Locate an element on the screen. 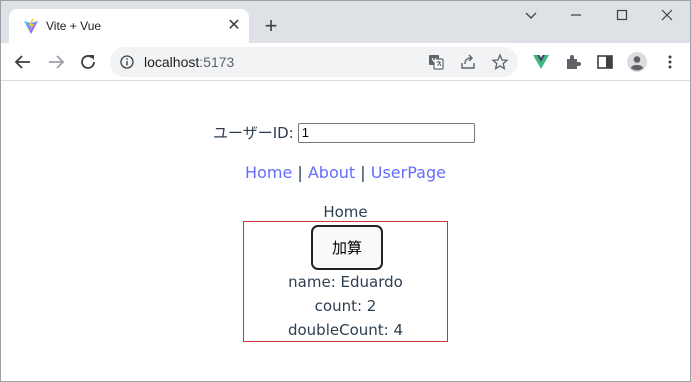 This screenshot has width=691, height=382. router-nav: Home | About | UserPage is located at coordinates (345, 172).